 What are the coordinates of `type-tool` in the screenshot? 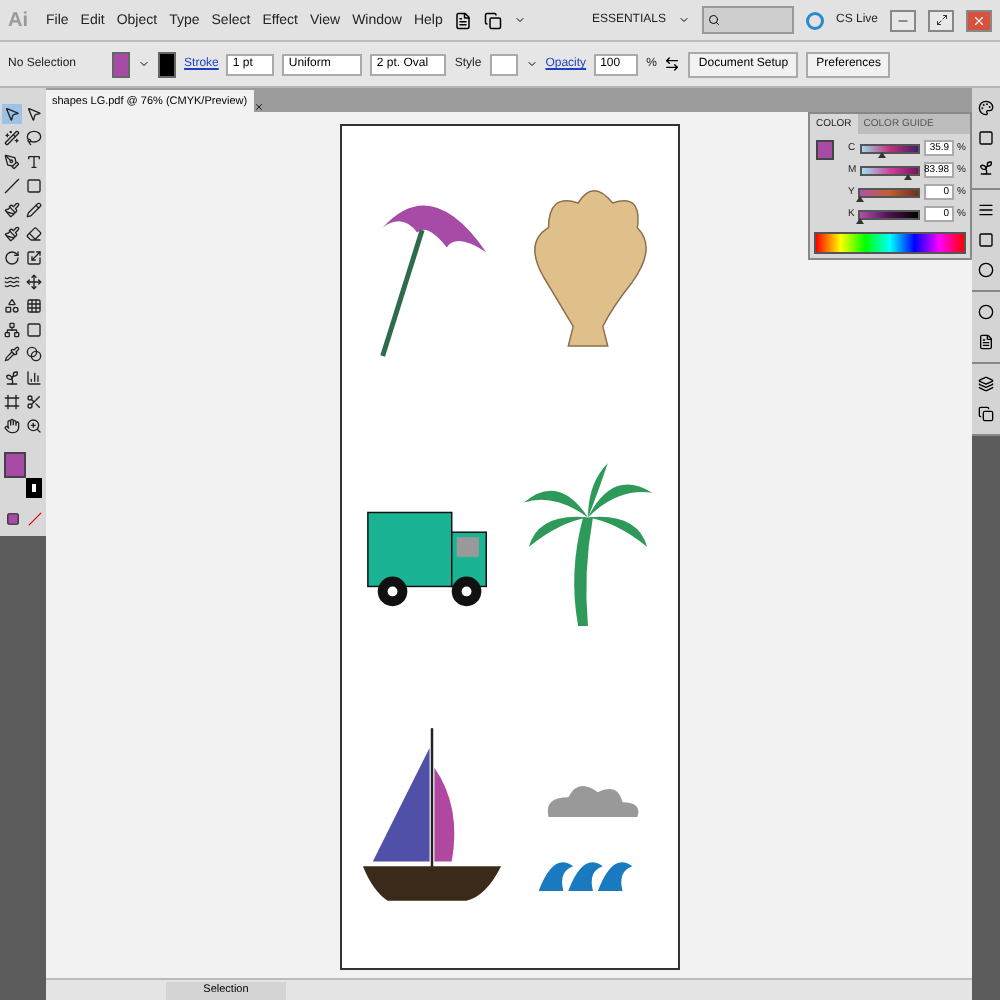 It's located at (34, 162).